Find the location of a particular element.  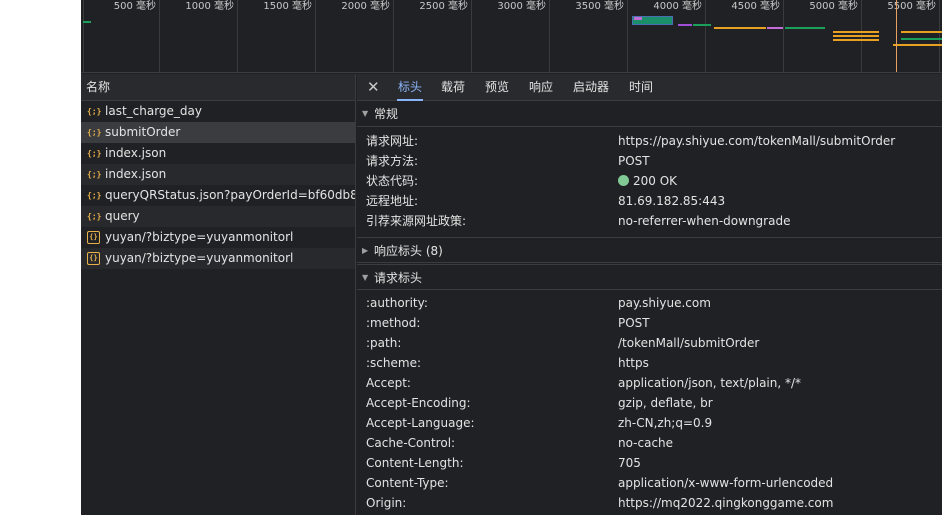

header-row: 请求方法: POST is located at coordinates (649, 161).